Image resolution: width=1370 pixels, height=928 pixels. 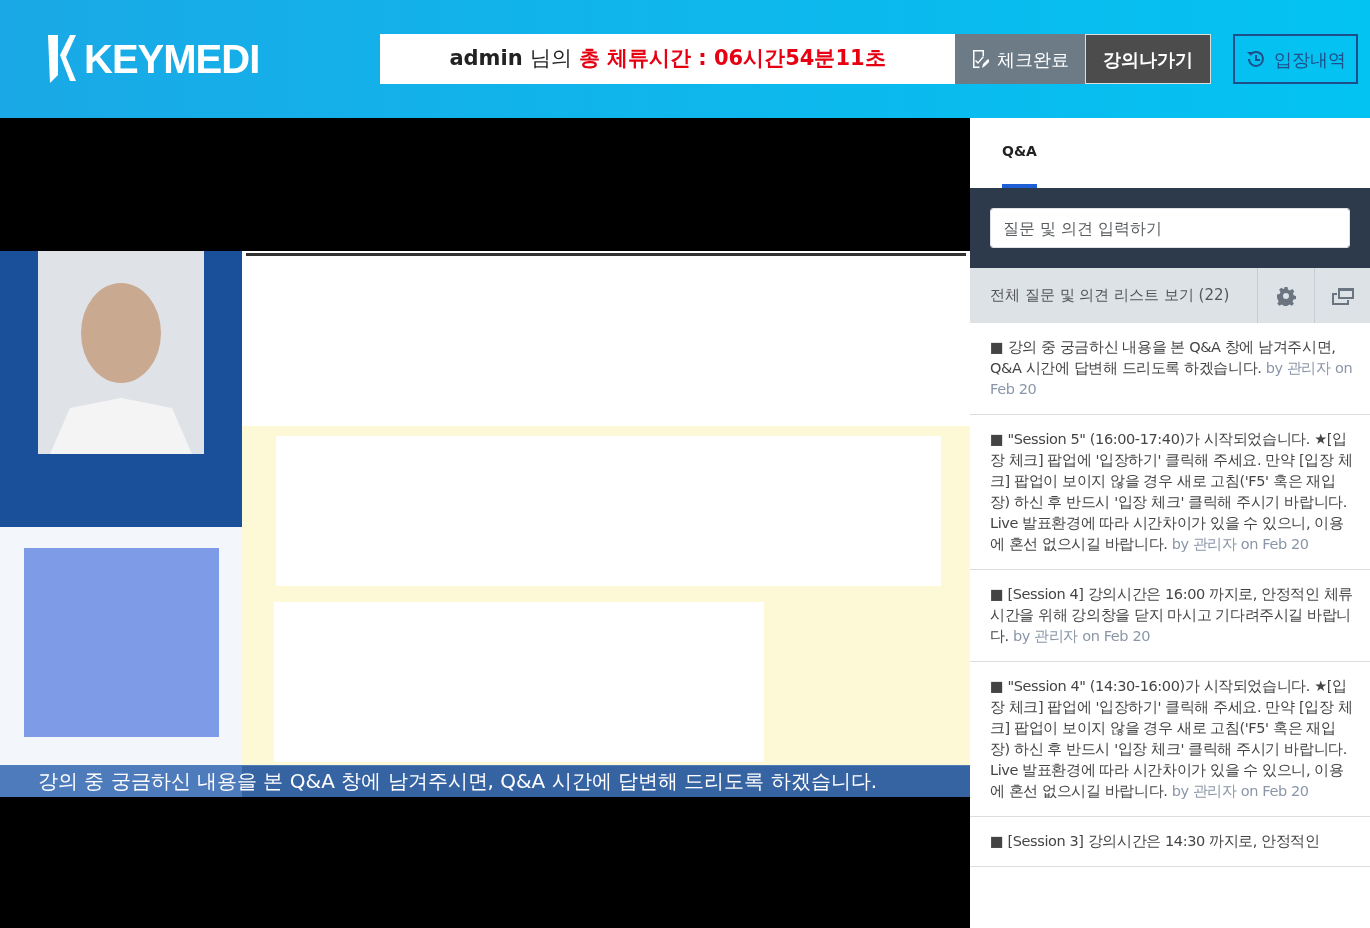 What do you see at coordinates (1172, 615) in the screenshot?
I see `message-text: ■ [Session 4] 강의시간은 16:00 까지로, 안정적인 체류시간을 위해 강의창을 닫지 마시고 기다려주시길 바랍니다. by 관리자 on Feb 20` at bounding box center [1172, 615].